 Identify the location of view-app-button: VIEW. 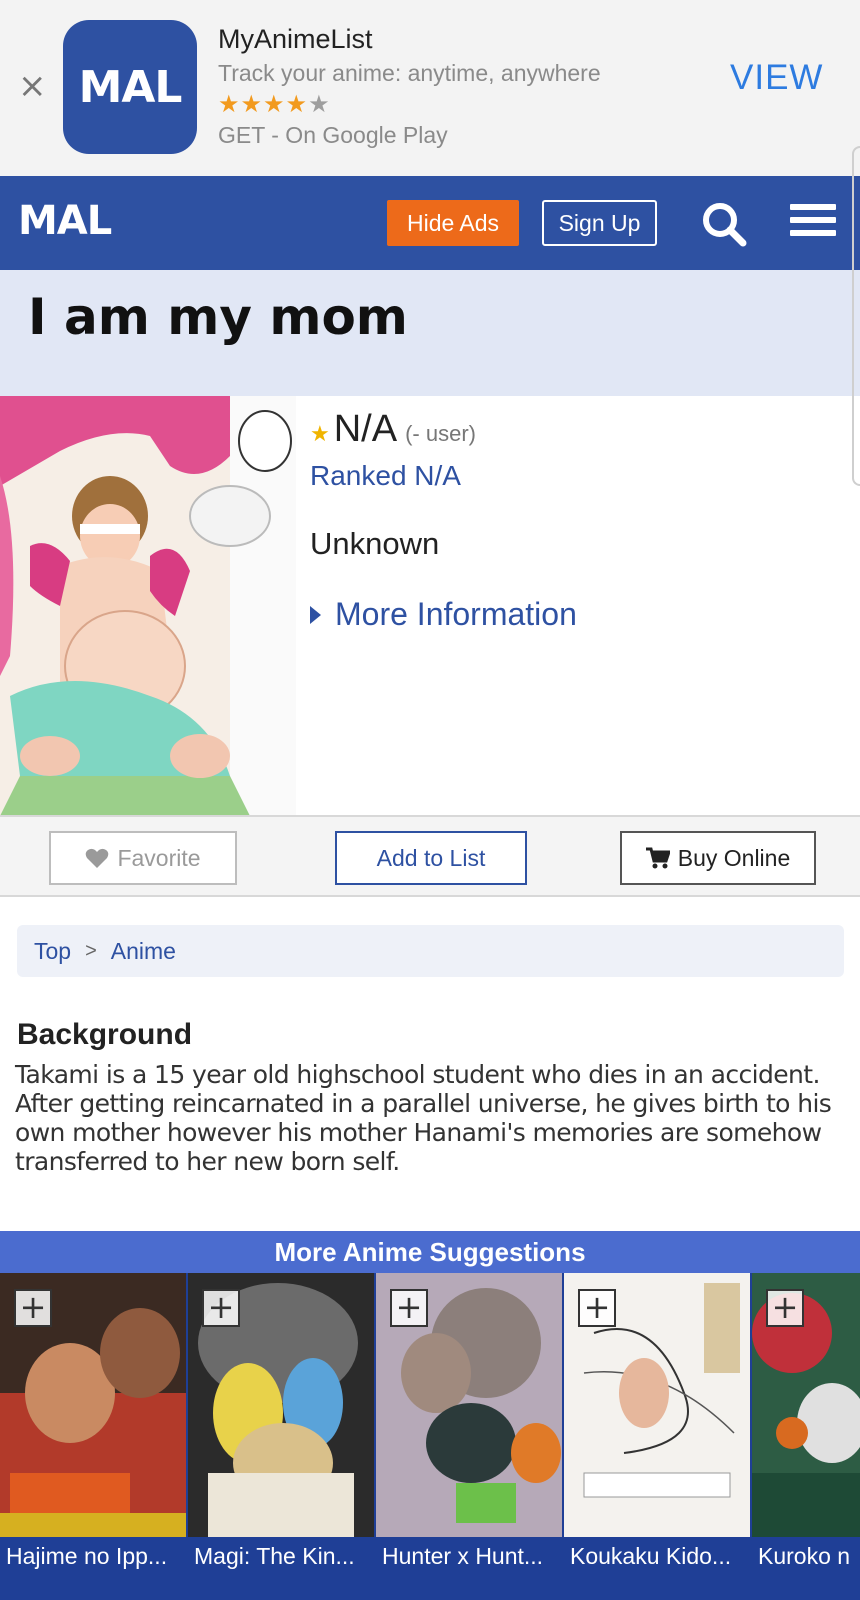
(776, 78).